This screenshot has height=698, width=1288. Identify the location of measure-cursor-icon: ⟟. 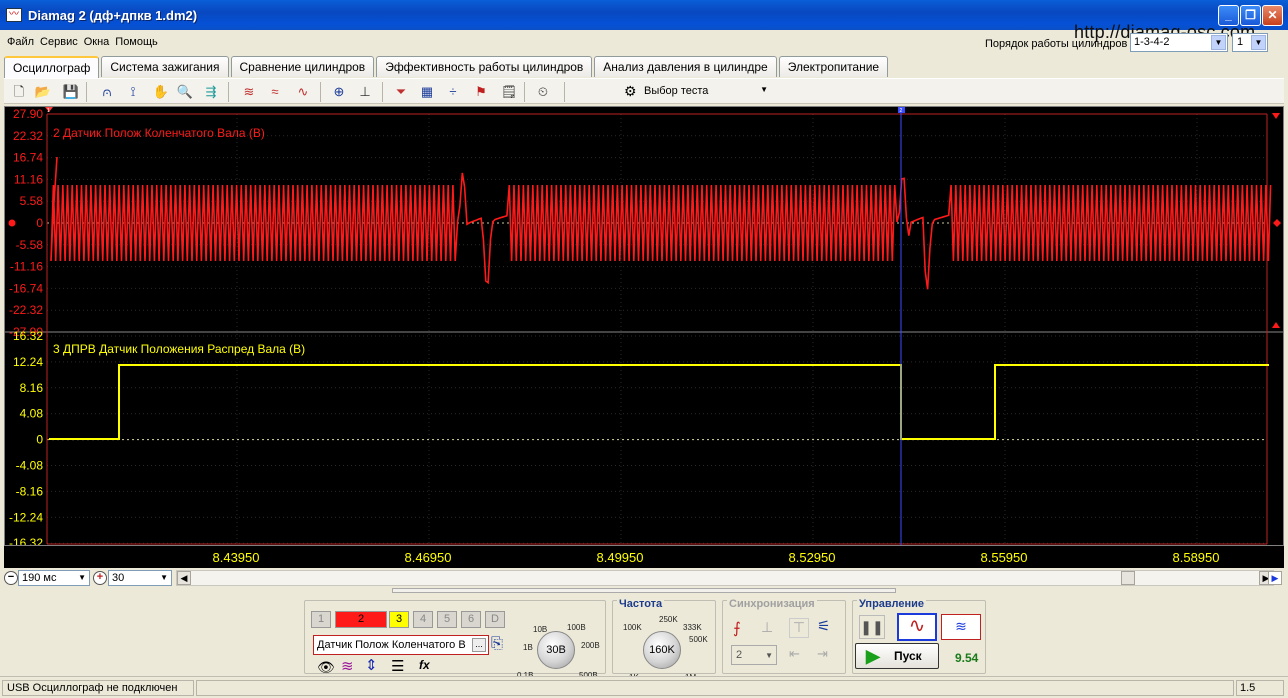
(133, 92).